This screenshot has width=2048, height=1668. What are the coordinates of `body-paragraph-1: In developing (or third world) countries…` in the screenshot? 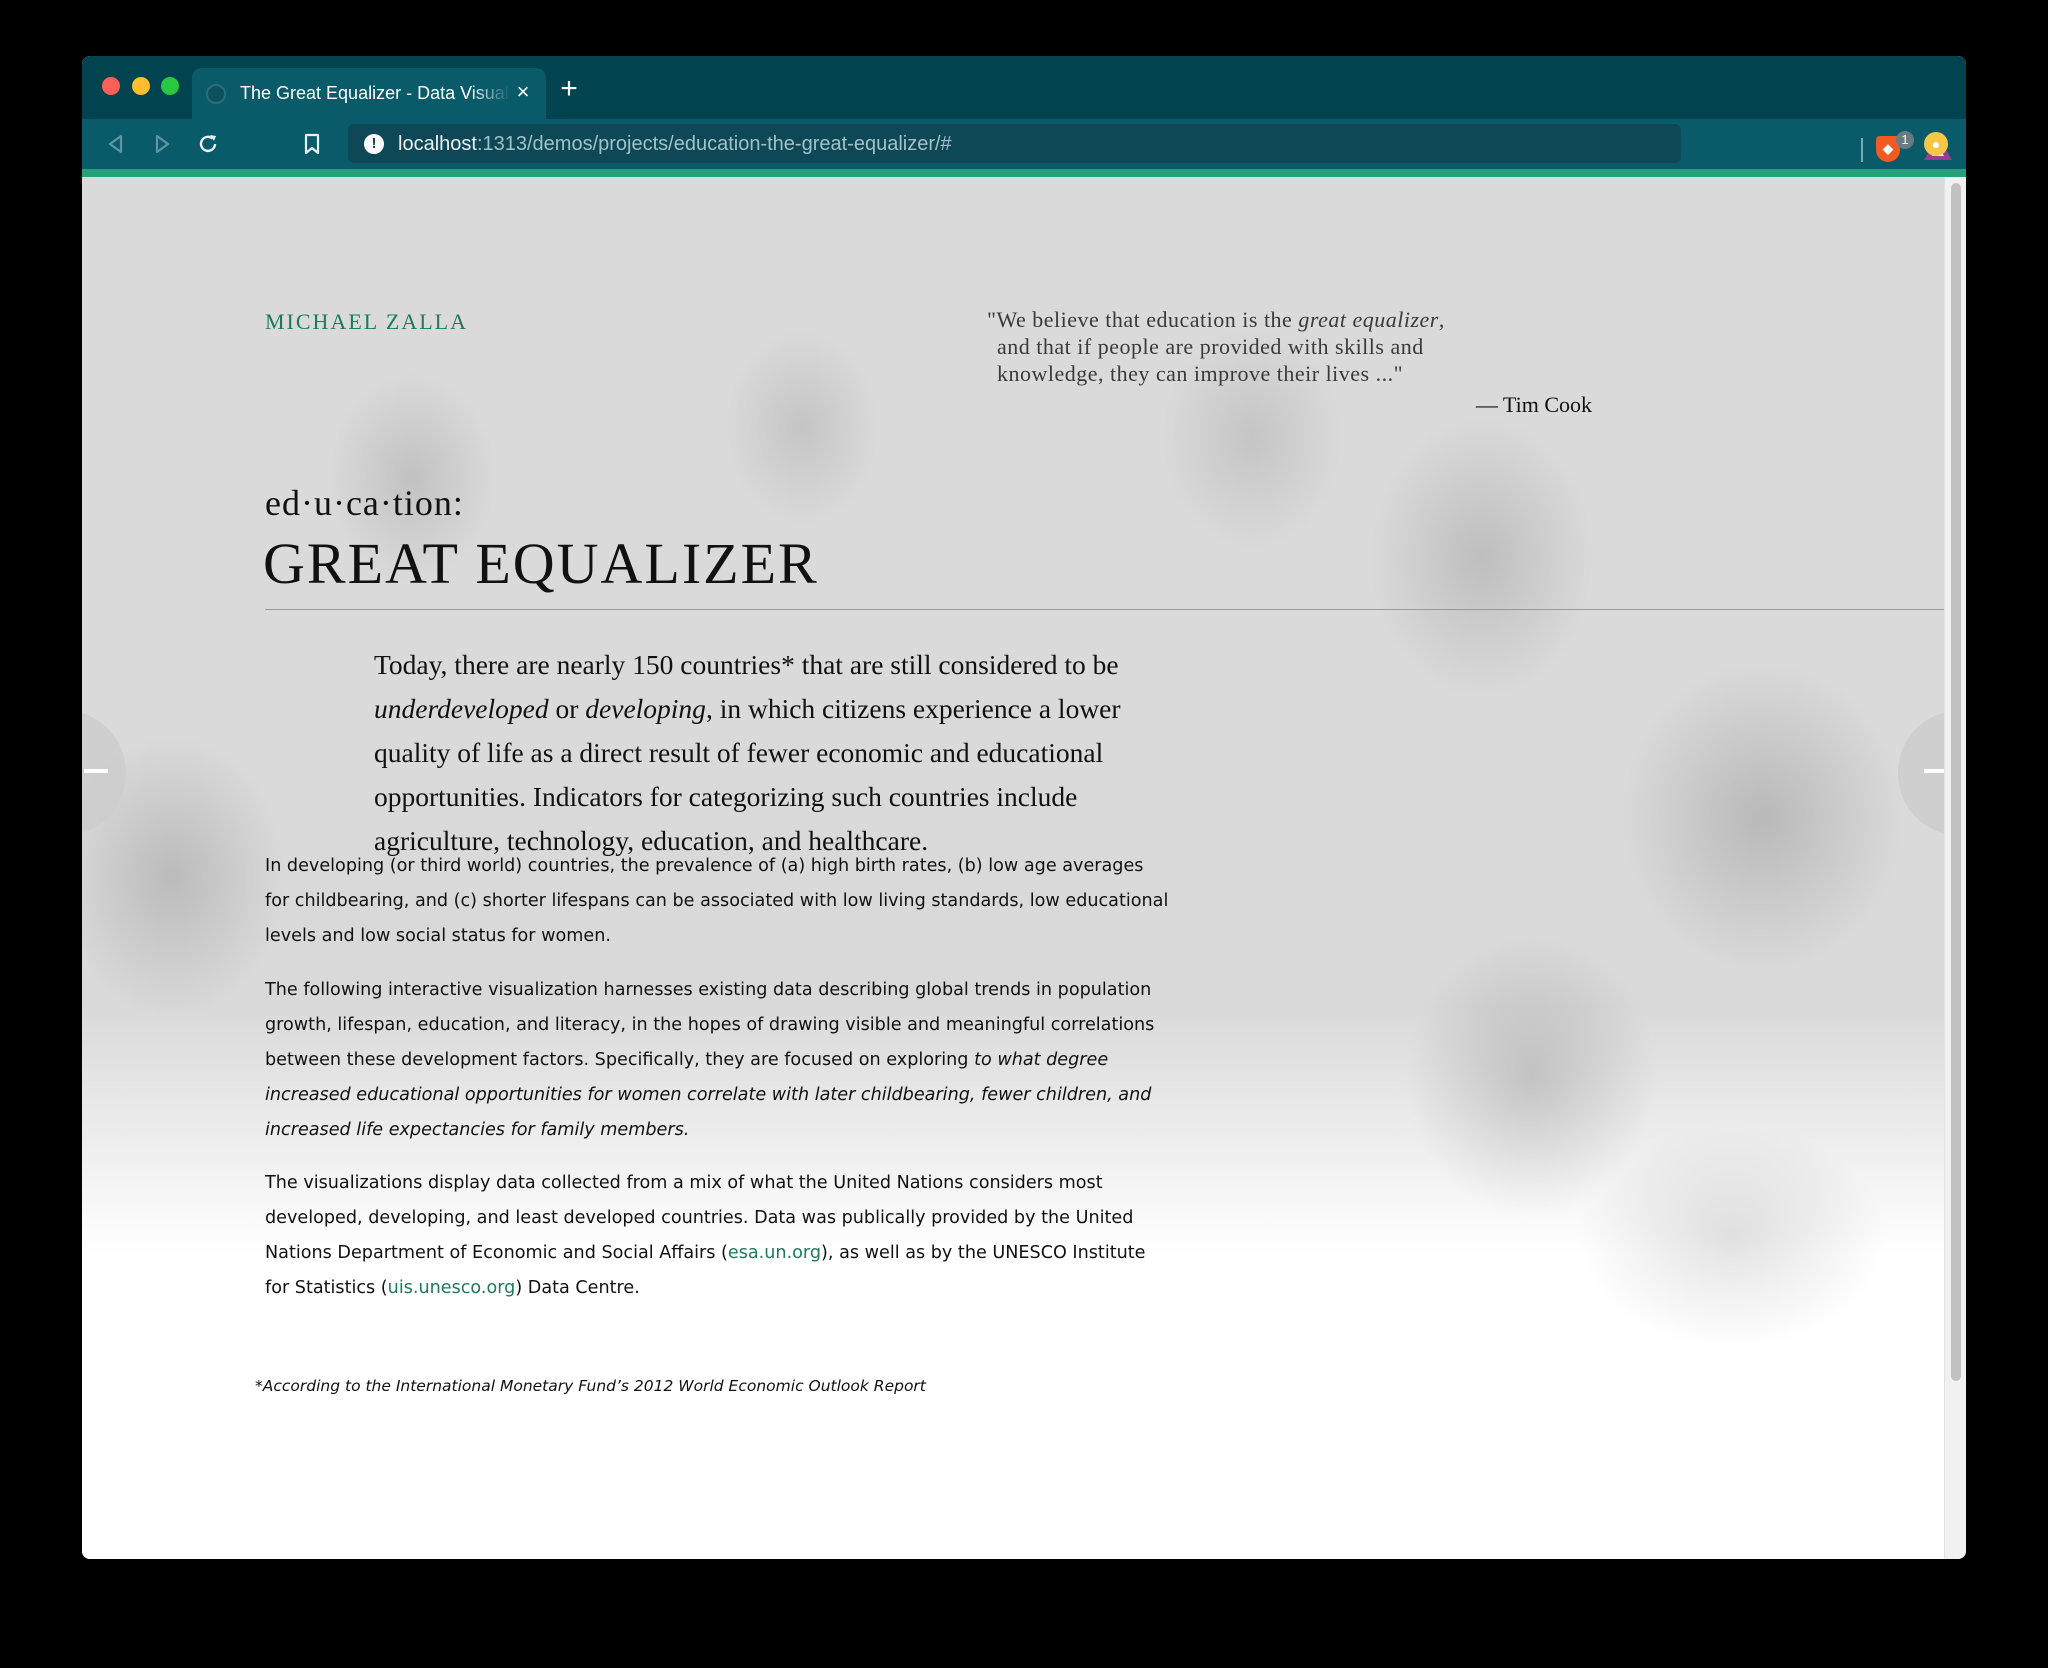 It's located at (765, 901).